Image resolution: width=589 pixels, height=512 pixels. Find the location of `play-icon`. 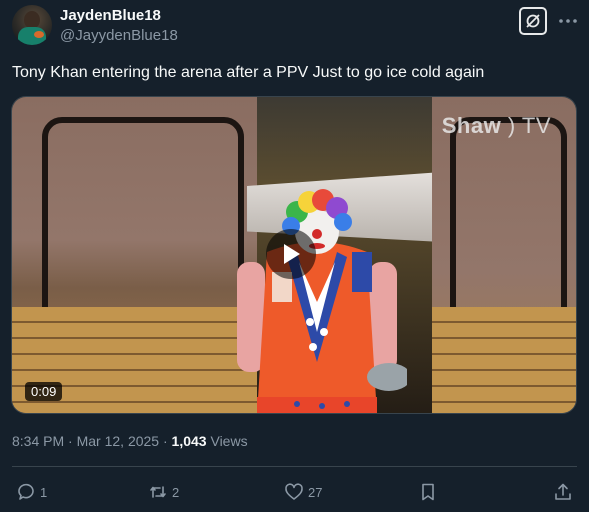

play-icon is located at coordinates (292, 254).